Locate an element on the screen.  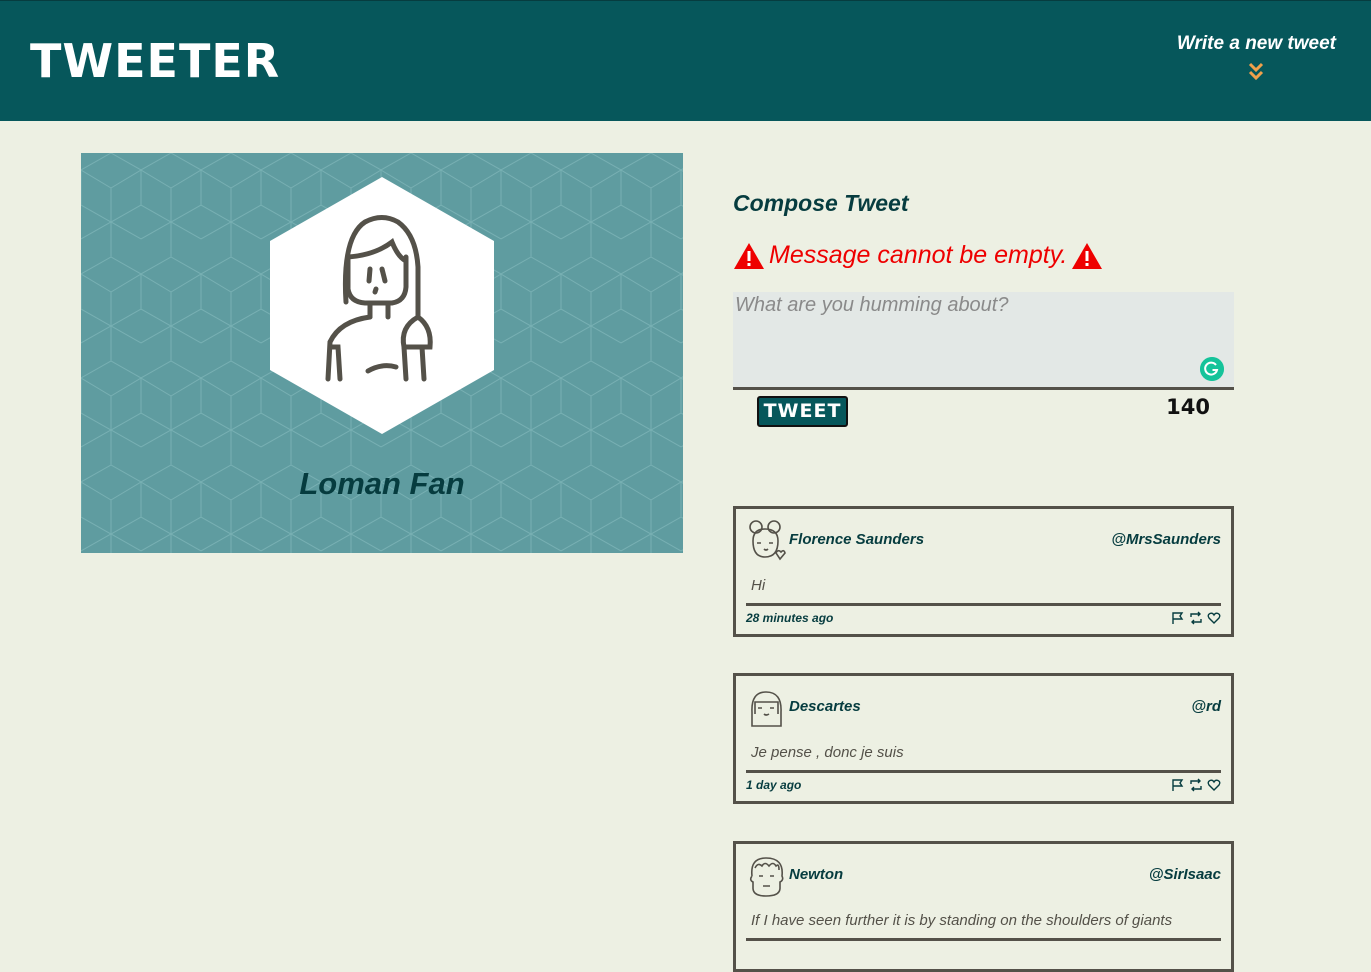
error-message: Message cannot be empty. is located at coordinates (983, 255).